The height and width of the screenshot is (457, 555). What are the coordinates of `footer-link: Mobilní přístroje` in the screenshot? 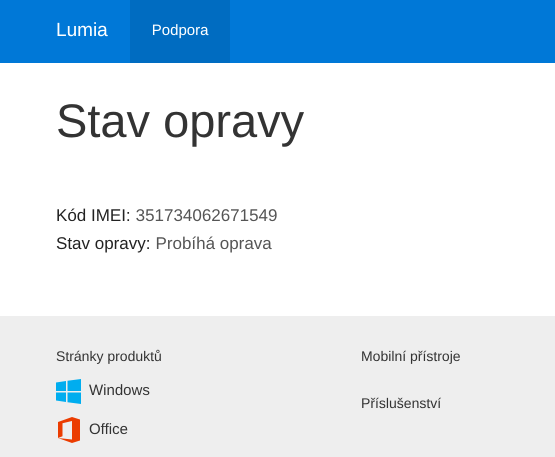 It's located at (411, 356).